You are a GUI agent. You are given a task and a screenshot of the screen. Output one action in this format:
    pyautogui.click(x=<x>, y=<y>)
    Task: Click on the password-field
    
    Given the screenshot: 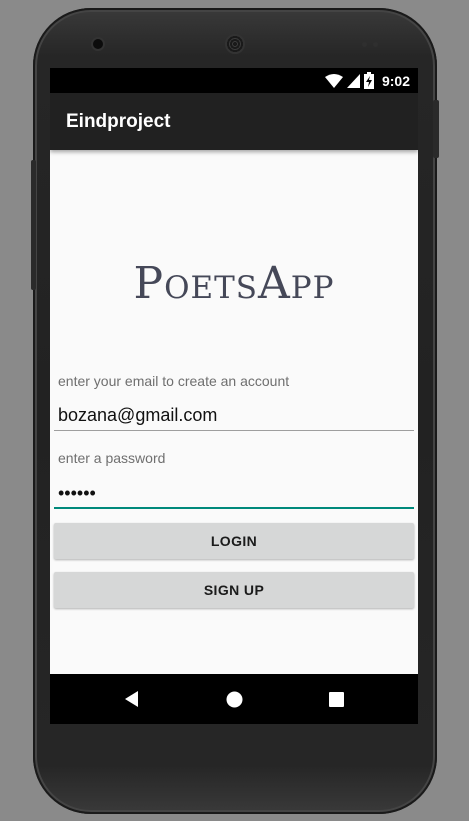 What is the action you would take?
    pyautogui.click(x=234, y=494)
    